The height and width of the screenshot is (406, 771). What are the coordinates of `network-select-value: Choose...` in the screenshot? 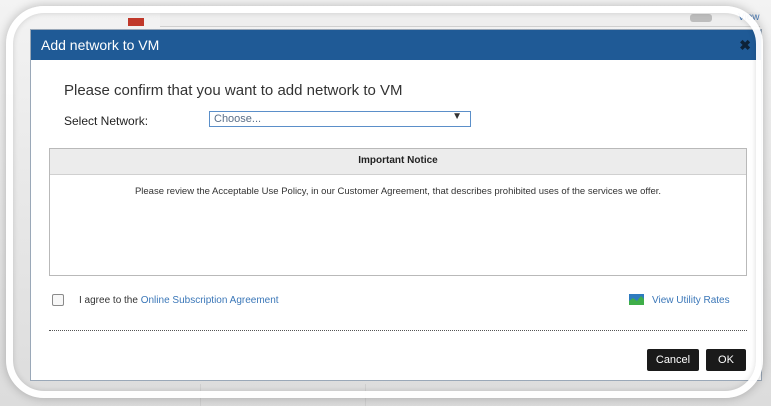 It's located at (238, 119).